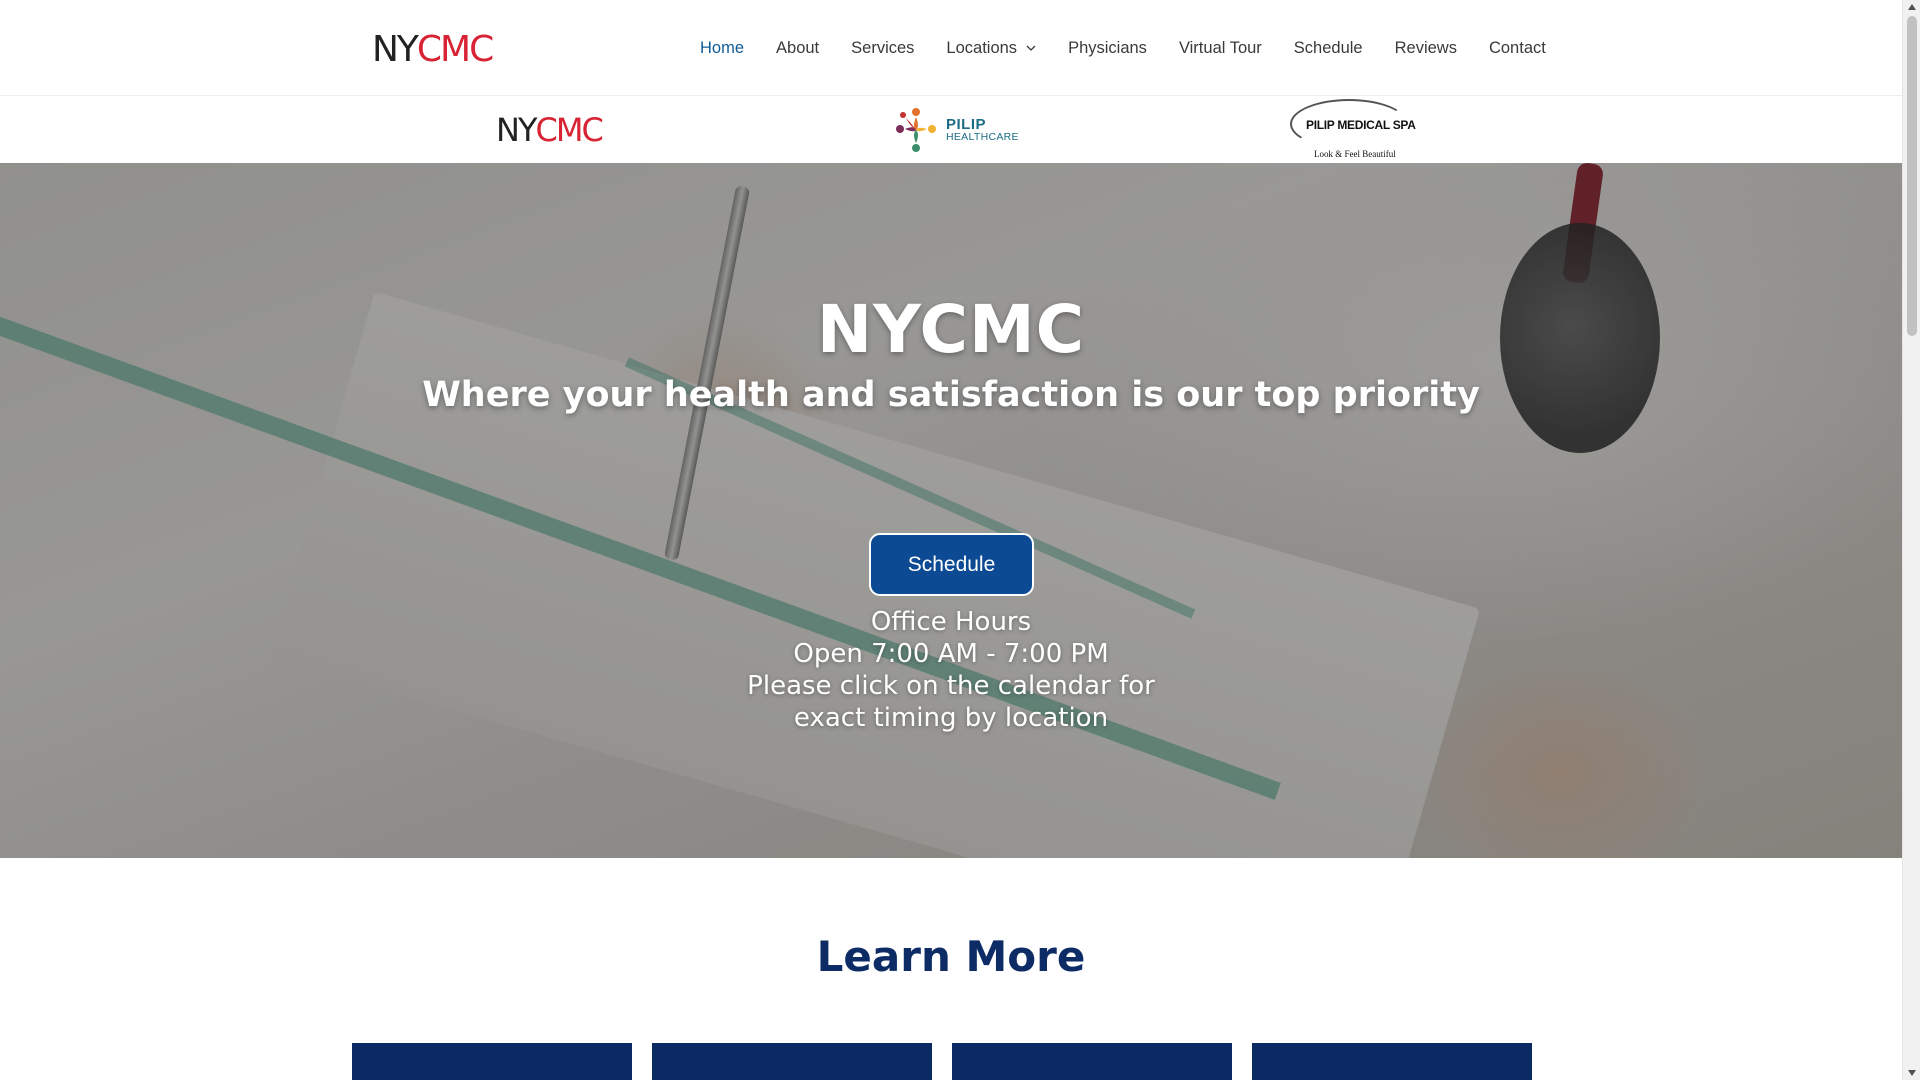  Describe the element at coordinates (1426, 48) in the screenshot. I see `nav-reviews: Reviews` at that location.